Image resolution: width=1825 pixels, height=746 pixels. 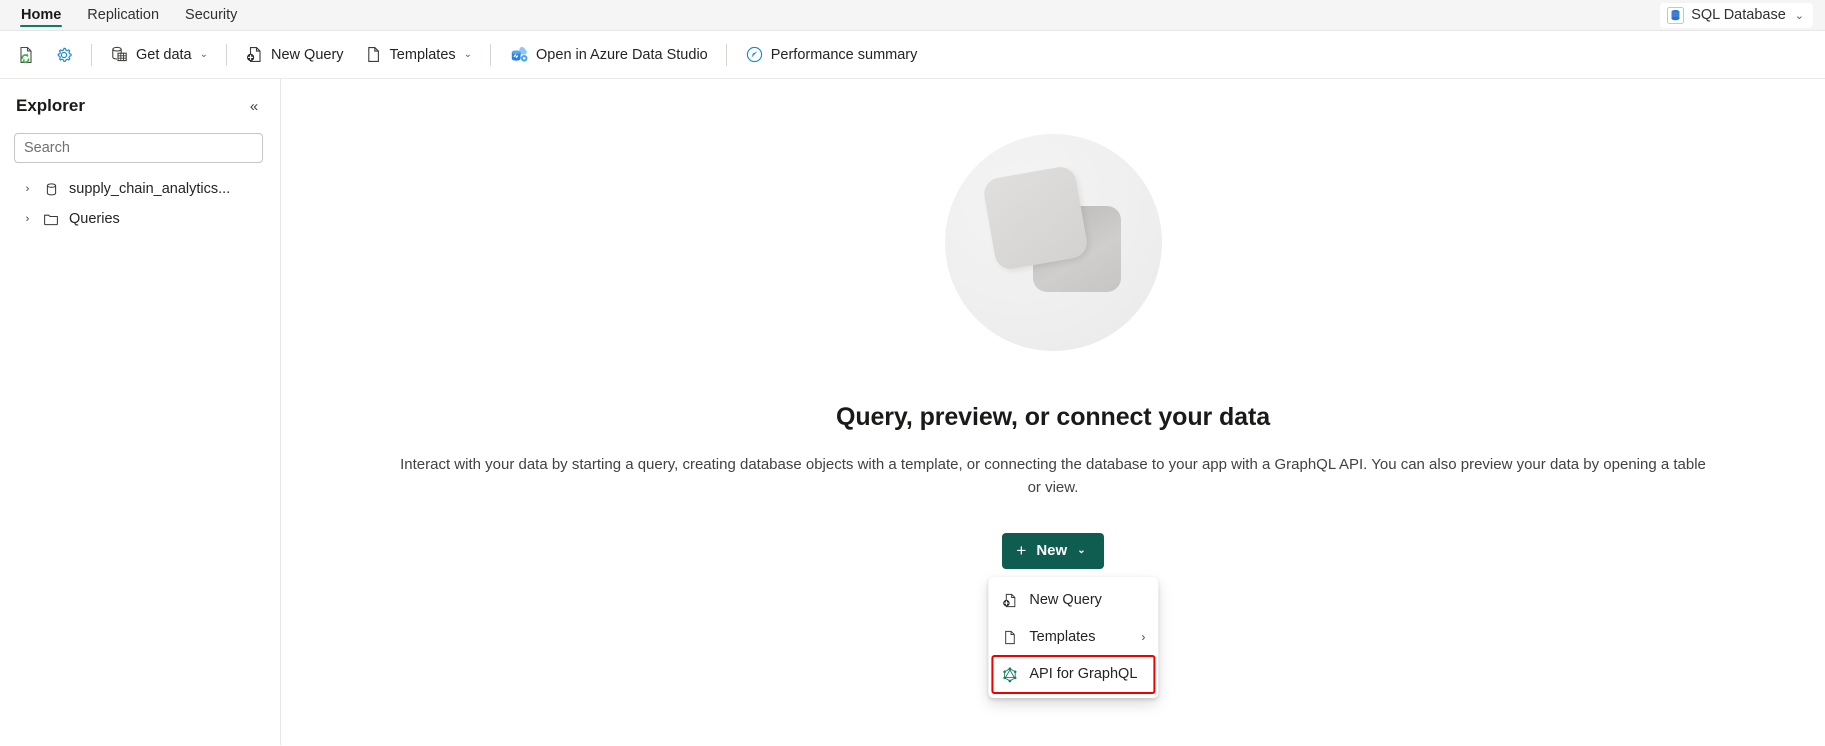 I want to click on settings-button, so click(x=64, y=55).